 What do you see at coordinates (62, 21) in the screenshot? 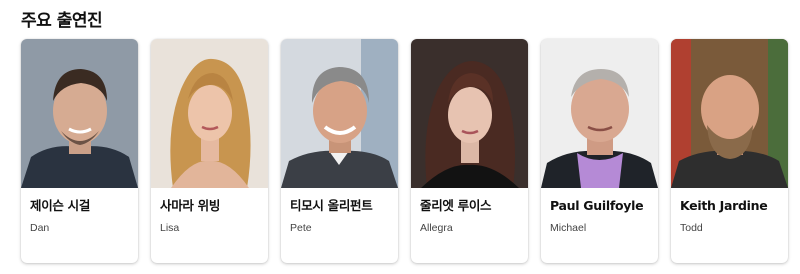
I see `section-title: 주요 출연진` at bounding box center [62, 21].